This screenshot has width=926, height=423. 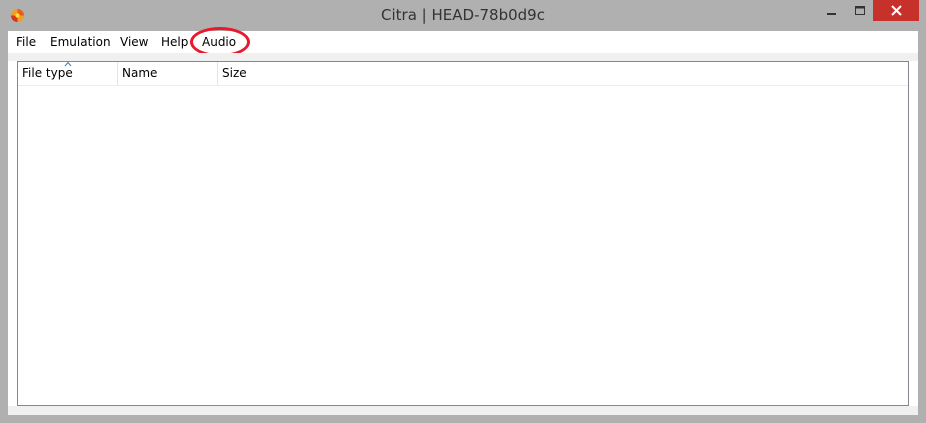 I want to click on maximize-button, so click(x=860, y=10).